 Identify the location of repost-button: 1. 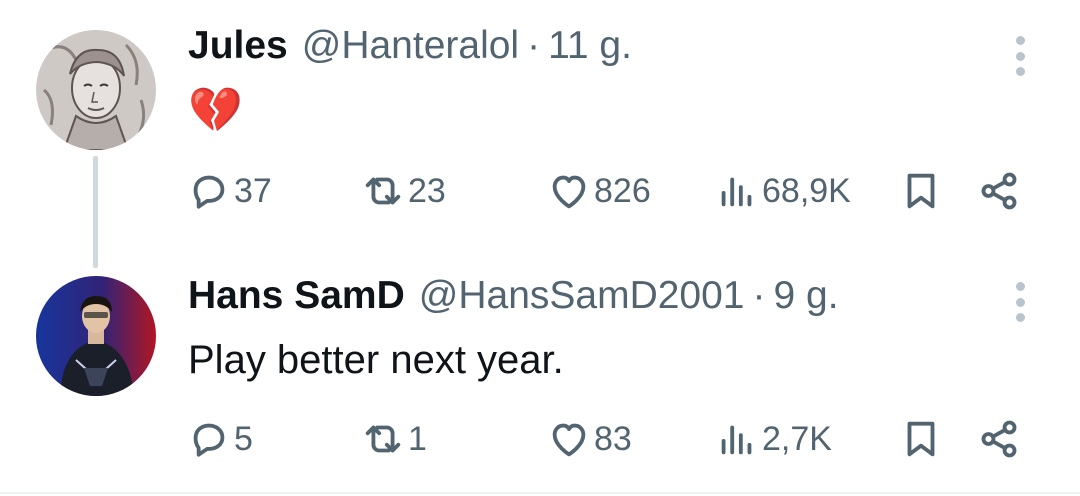
(393, 439).